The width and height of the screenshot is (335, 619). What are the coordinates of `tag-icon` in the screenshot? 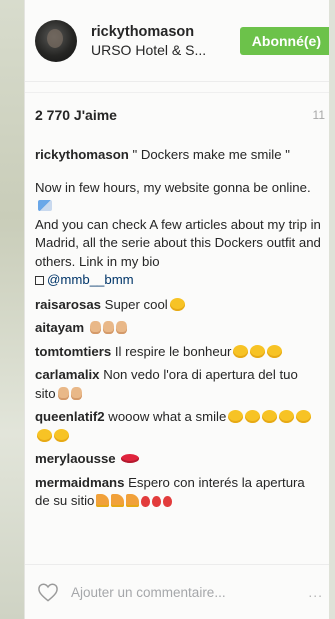 It's located at (45, 205).